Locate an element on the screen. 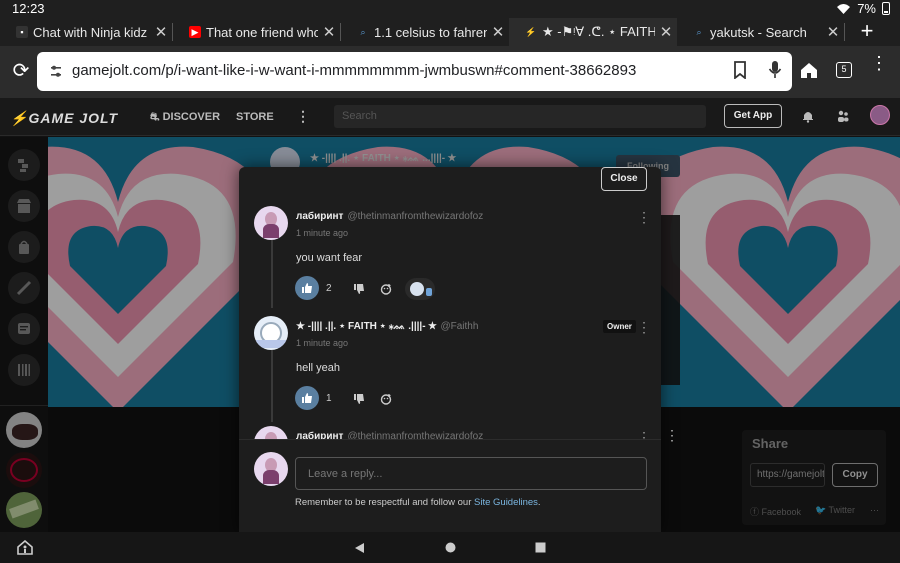 This screenshot has height=563, width=900. nav-discover: ⛐ DISCOVER is located at coordinates (185, 118).